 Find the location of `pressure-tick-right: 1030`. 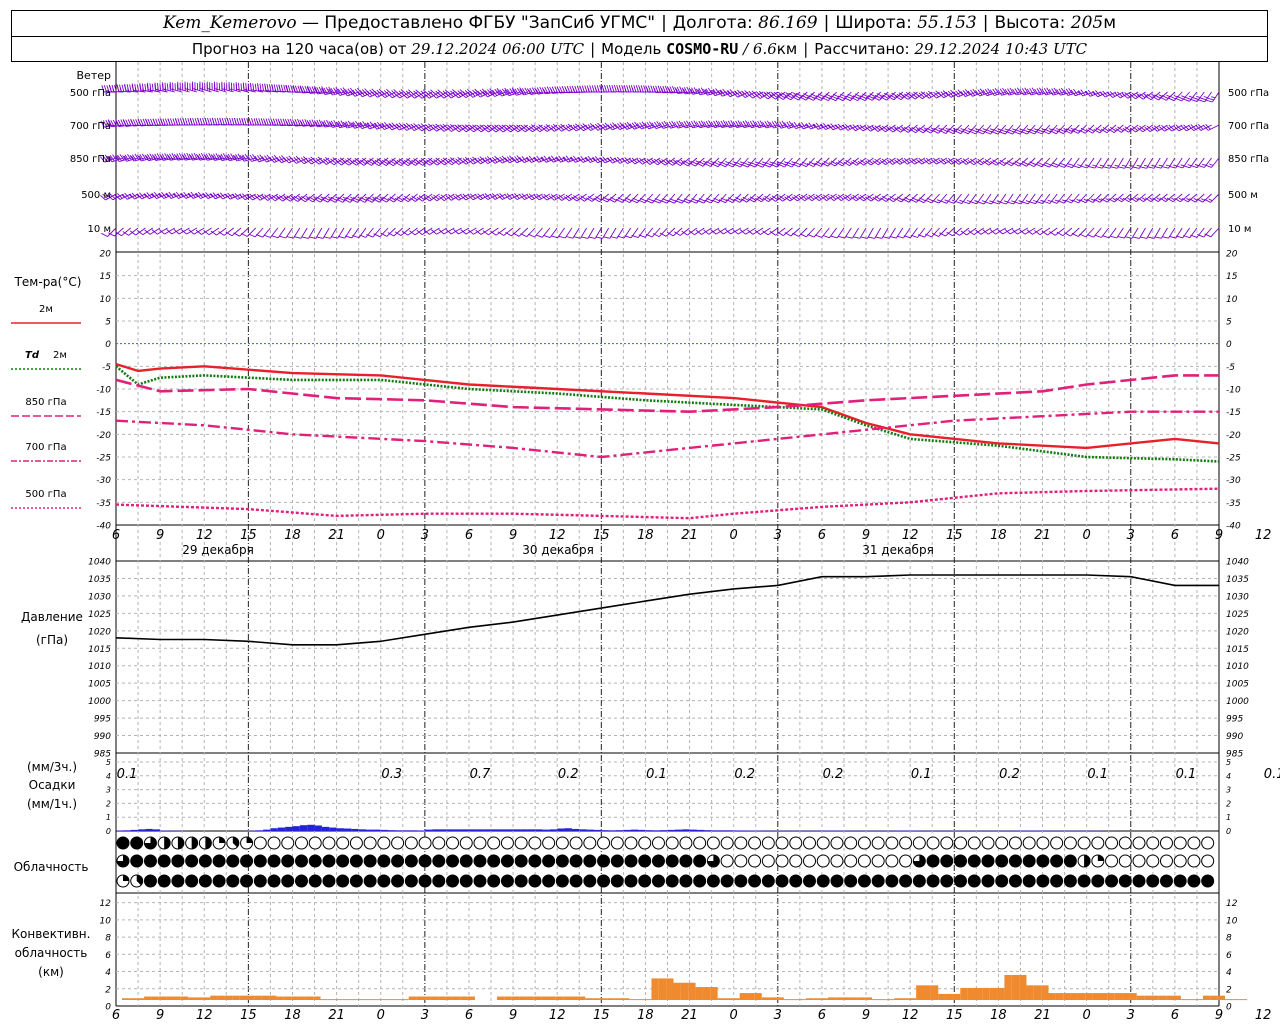

pressure-tick-right: 1030 is located at coordinates (1237, 597).